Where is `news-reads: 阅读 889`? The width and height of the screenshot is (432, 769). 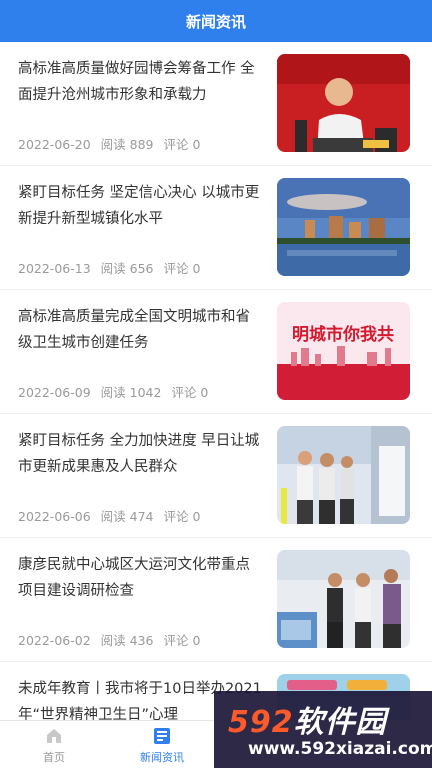 news-reads: 阅读 889 is located at coordinates (127, 144).